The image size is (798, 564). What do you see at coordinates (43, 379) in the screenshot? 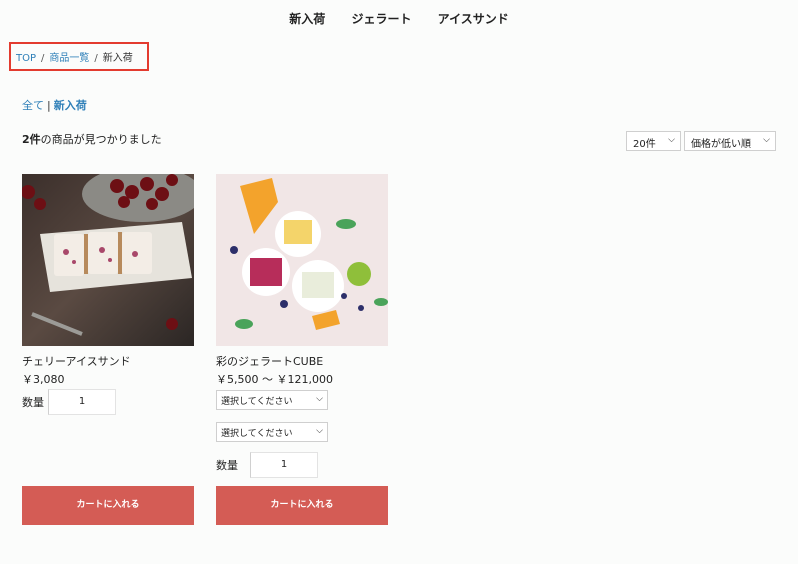
I see `product-price: ￥3,080` at bounding box center [43, 379].